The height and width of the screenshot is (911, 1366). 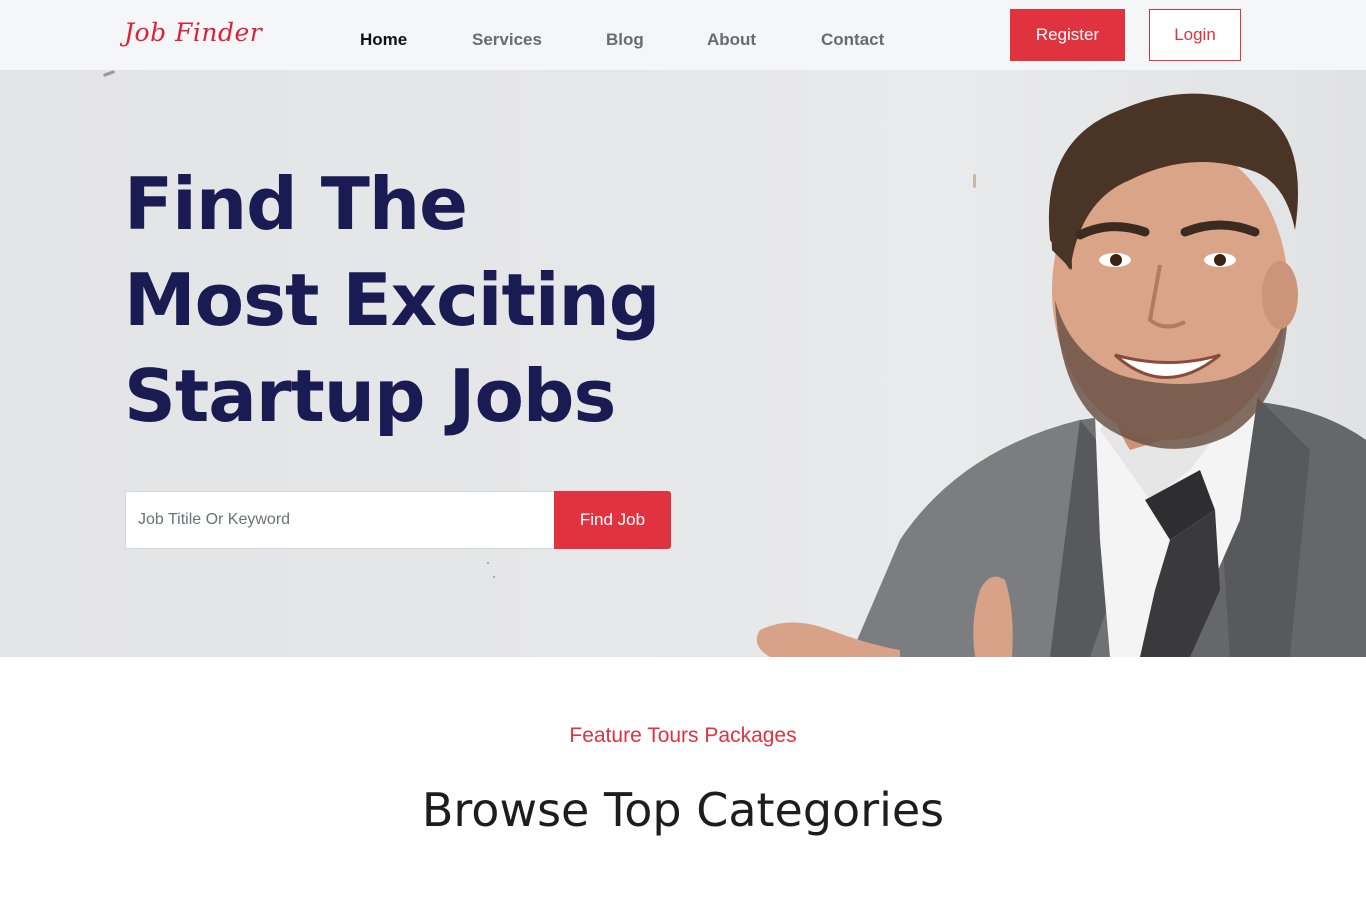 What do you see at coordinates (852, 40) in the screenshot?
I see `nav-contact: Contact` at bounding box center [852, 40].